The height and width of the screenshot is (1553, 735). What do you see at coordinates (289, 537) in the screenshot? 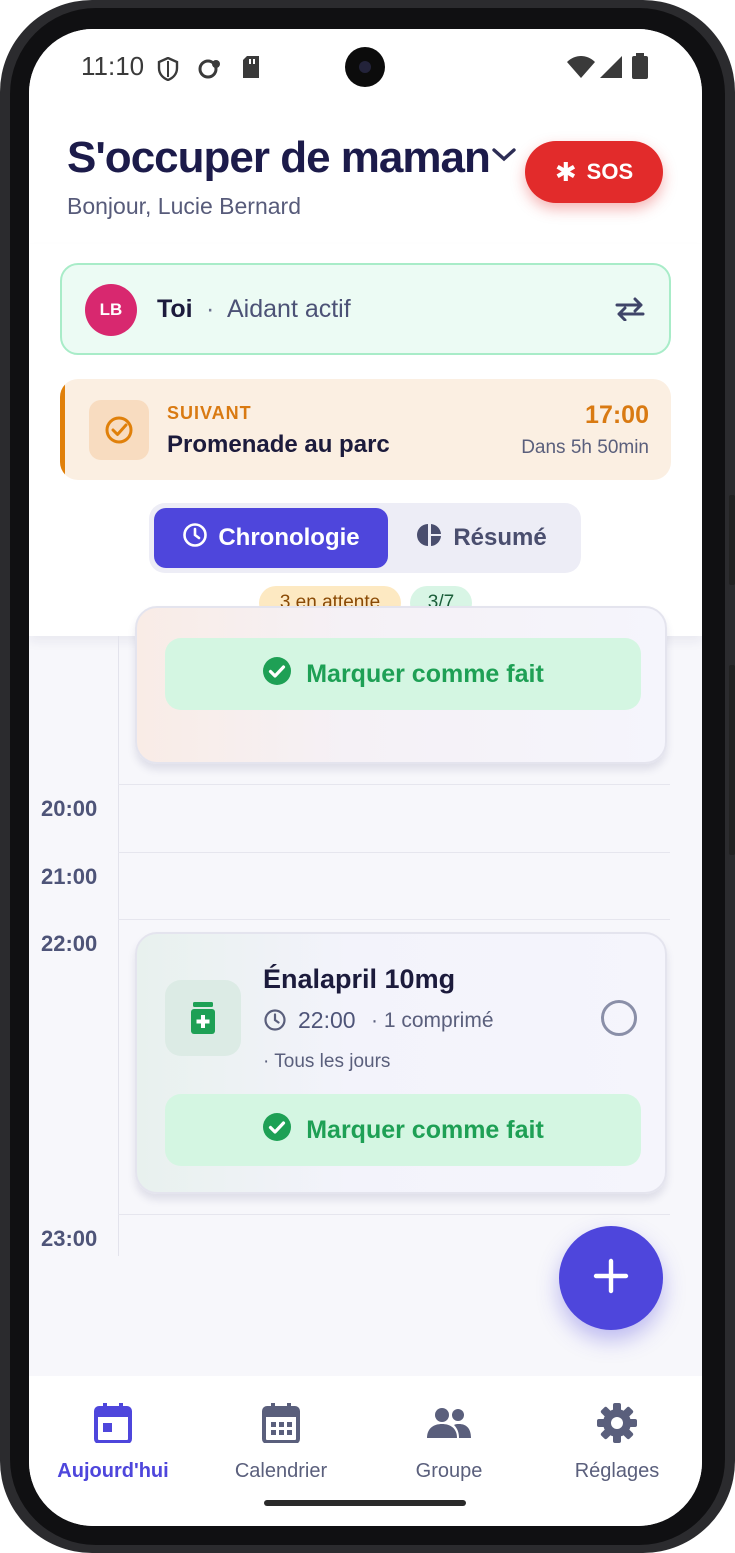
I see `tab-label: Chronologie` at bounding box center [289, 537].